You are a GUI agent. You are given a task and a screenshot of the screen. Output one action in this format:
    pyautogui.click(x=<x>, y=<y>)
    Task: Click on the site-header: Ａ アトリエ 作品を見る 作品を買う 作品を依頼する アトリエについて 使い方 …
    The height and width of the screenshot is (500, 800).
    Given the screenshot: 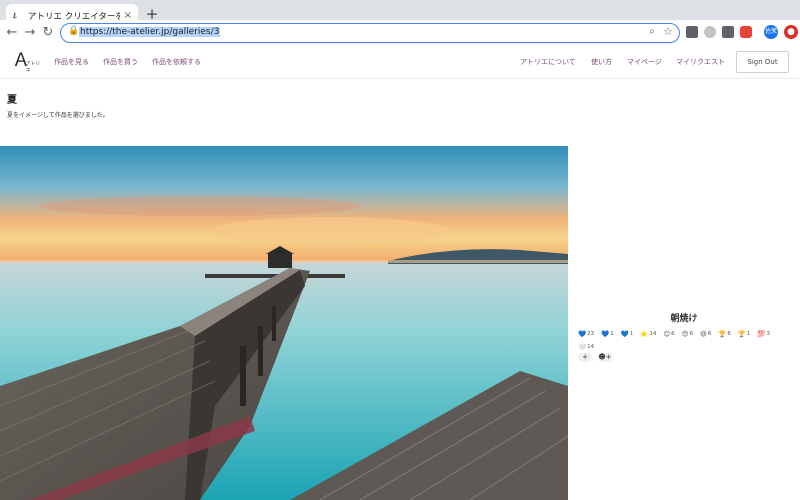 What is the action you would take?
    pyautogui.click(x=400, y=62)
    